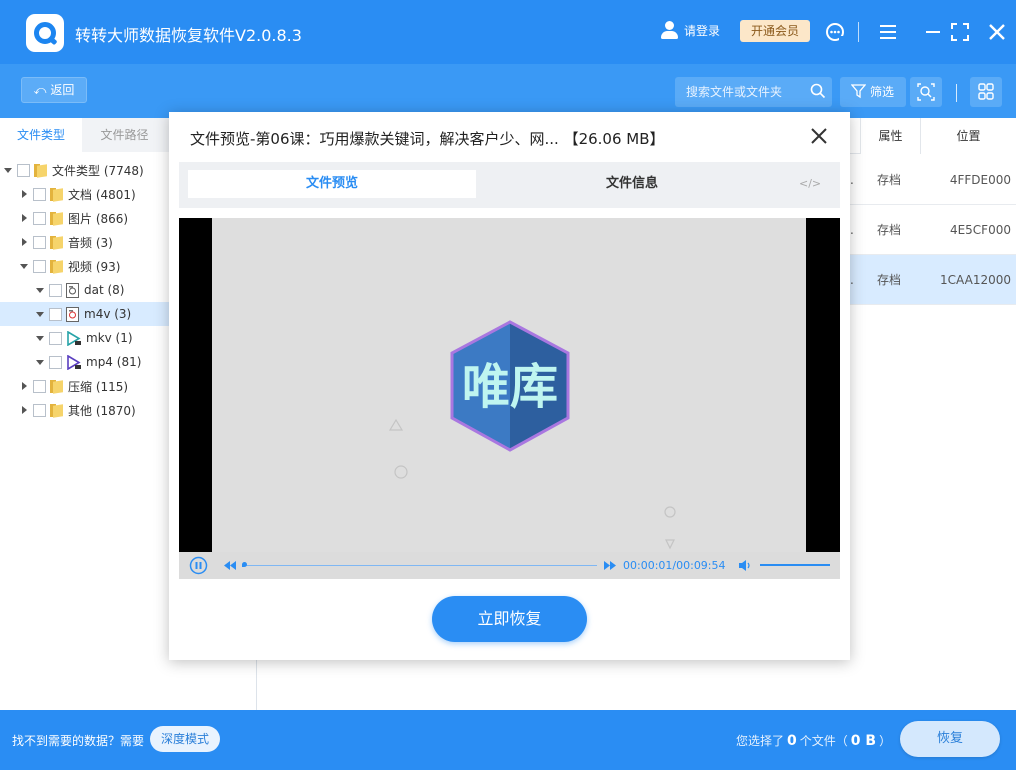 This screenshot has height=770, width=1016. I want to click on vip-button: 开通会员, so click(775, 31).